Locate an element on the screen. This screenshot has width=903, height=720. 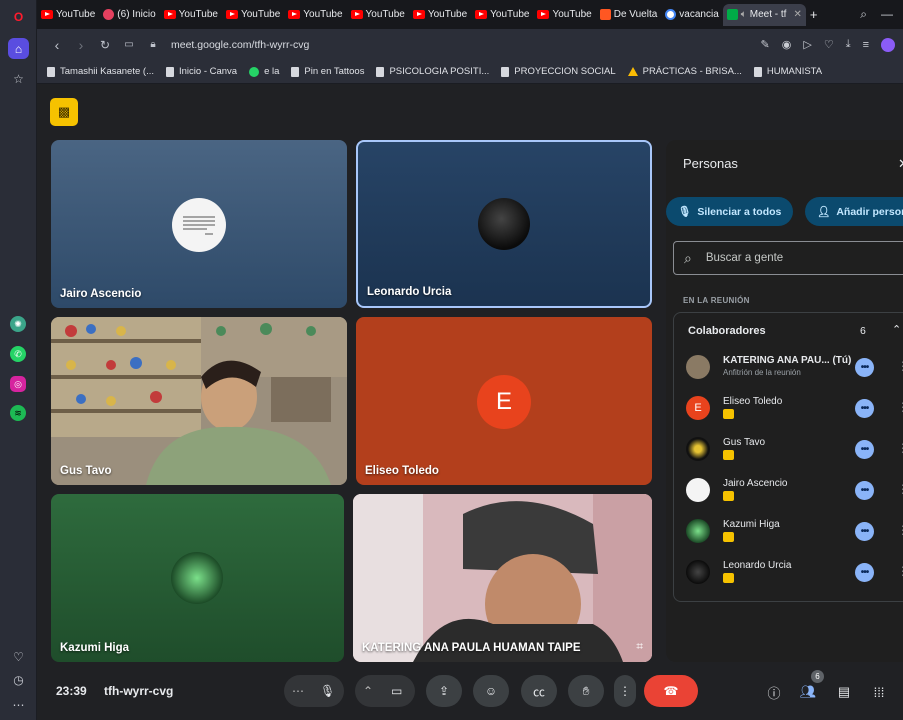
instagram-icon: ◎ is located at coordinates (18, 384).